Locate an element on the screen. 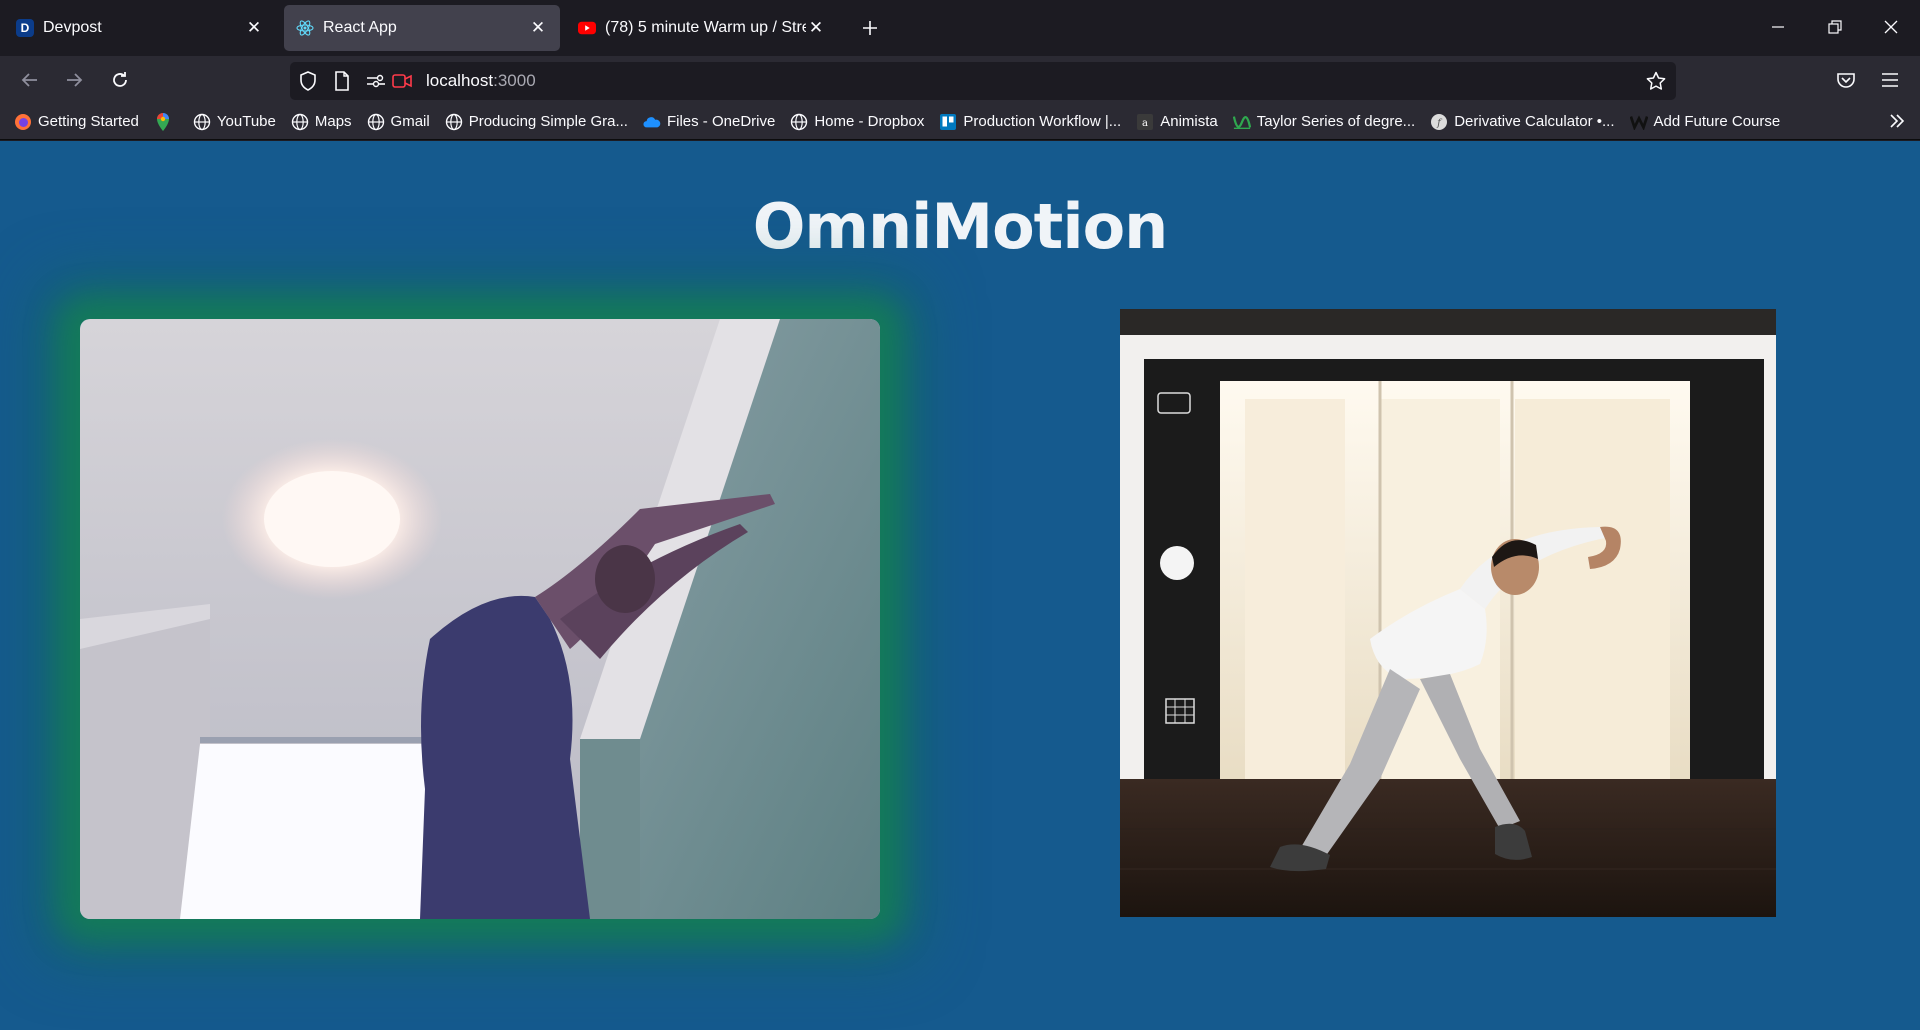 Image resolution: width=1920 pixels, height=1030 pixels. minimize-button is located at coordinates (1778, 27).